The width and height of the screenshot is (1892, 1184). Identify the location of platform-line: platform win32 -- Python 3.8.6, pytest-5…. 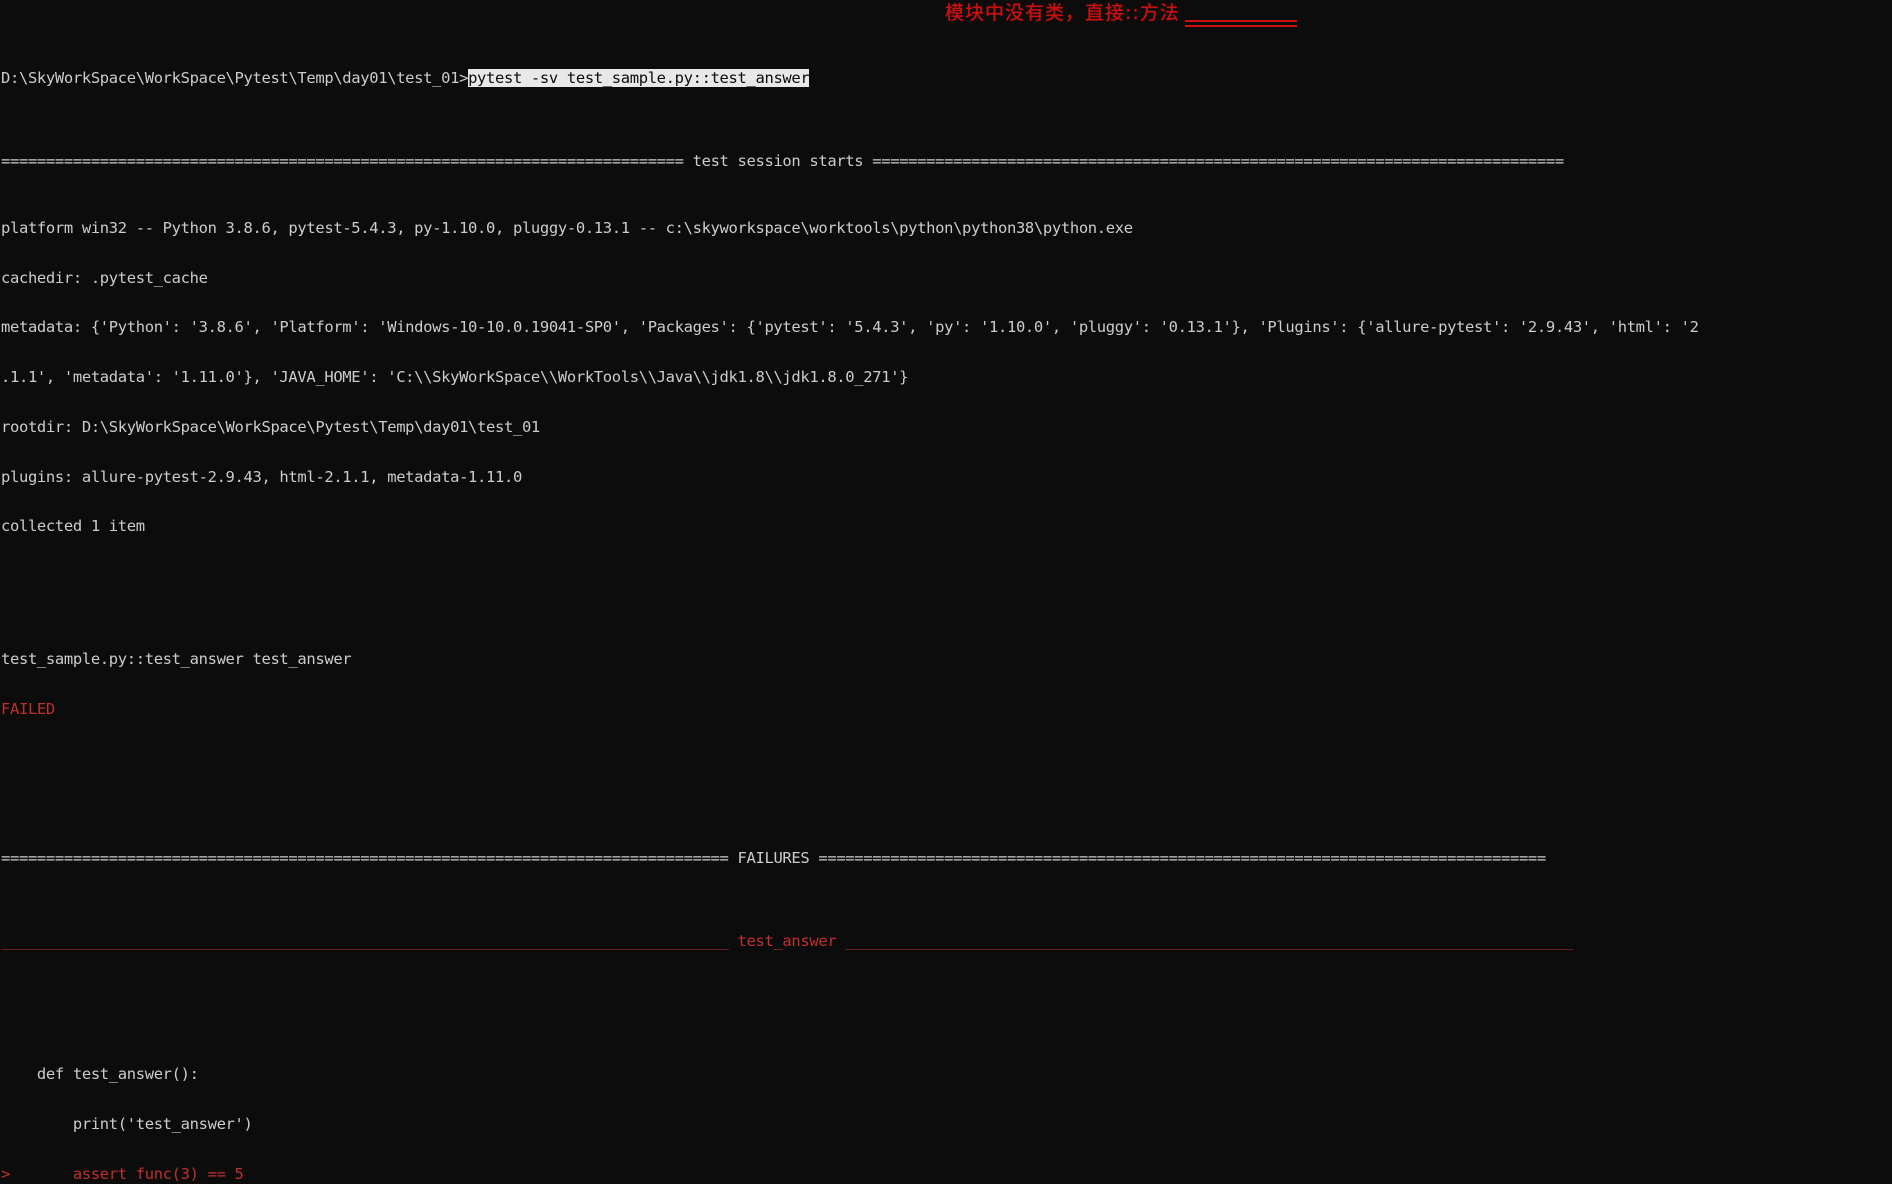
(567, 227).